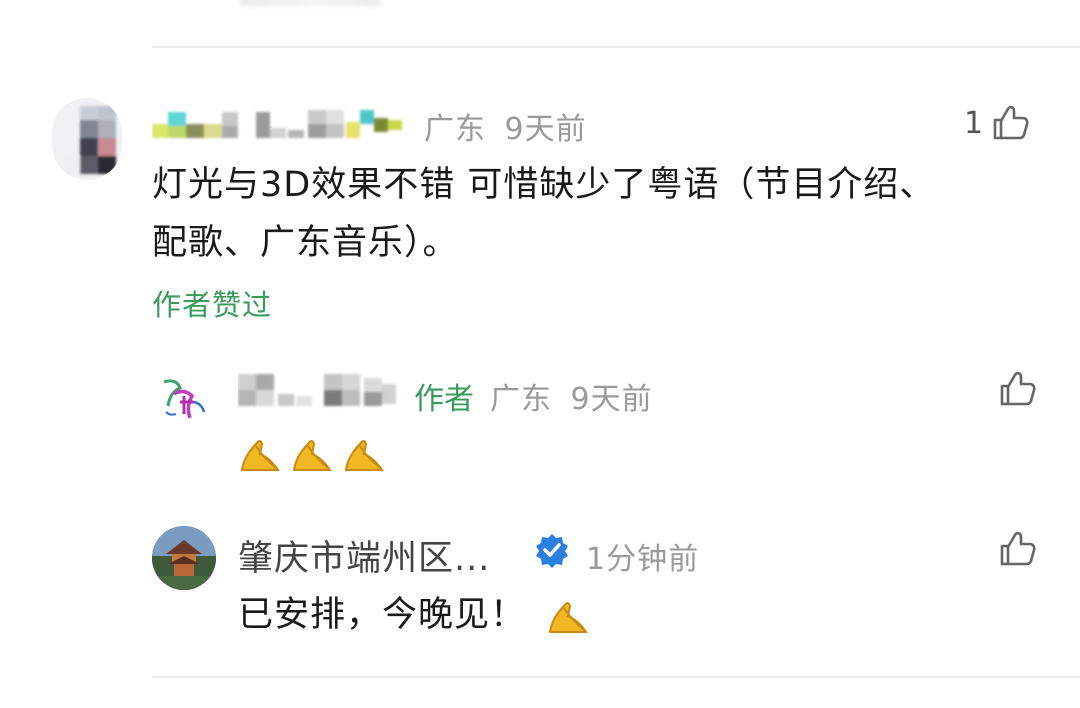 This screenshot has height=708, width=1080. Describe the element at coordinates (611, 399) in the screenshot. I see `reply-1-time: 9天前` at that location.